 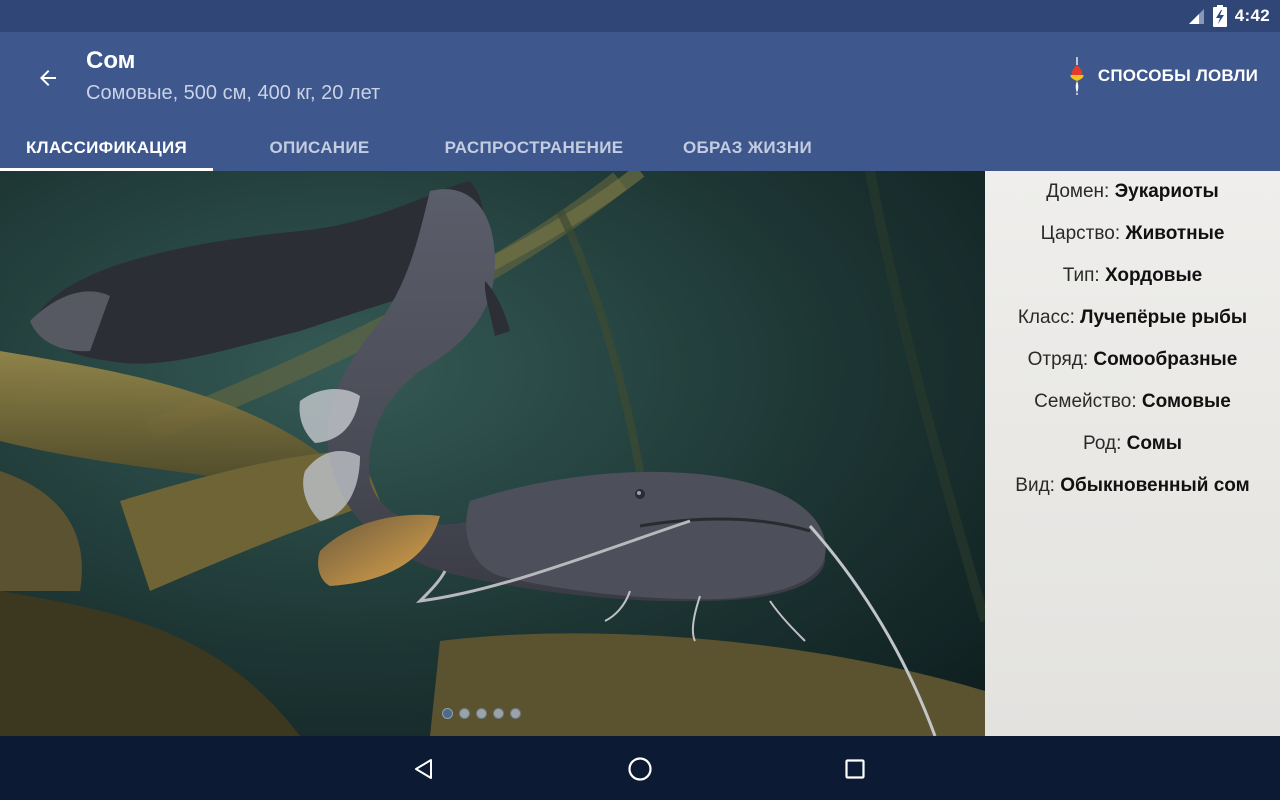 I want to click on gallery-page-indicator, so click(x=481, y=713).